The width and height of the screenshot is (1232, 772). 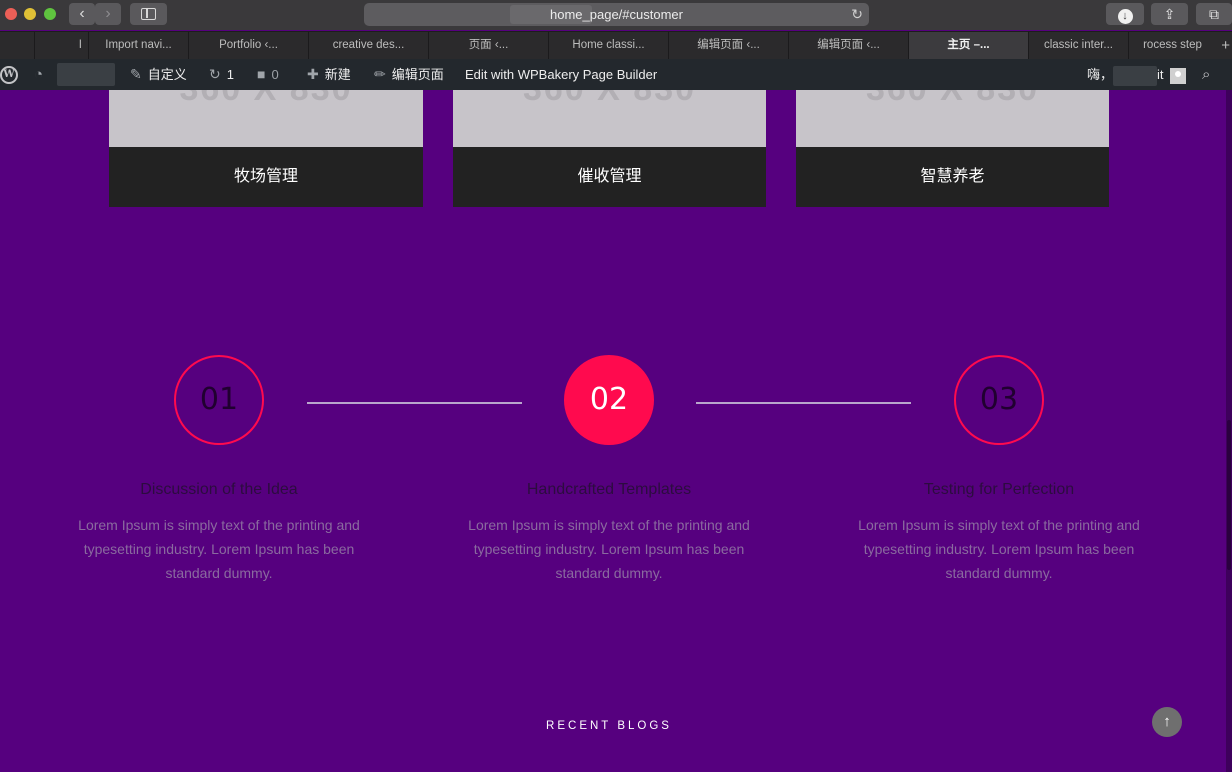 I want to click on arrow-up-icon: ↑, so click(x=1167, y=721).